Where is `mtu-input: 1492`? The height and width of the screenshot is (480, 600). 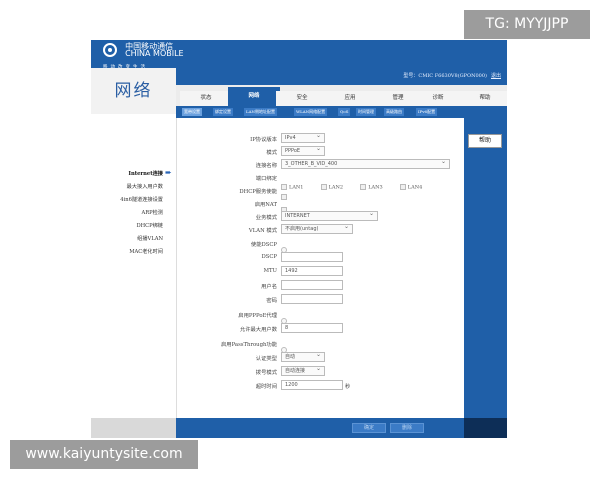 mtu-input: 1492 is located at coordinates (312, 271).